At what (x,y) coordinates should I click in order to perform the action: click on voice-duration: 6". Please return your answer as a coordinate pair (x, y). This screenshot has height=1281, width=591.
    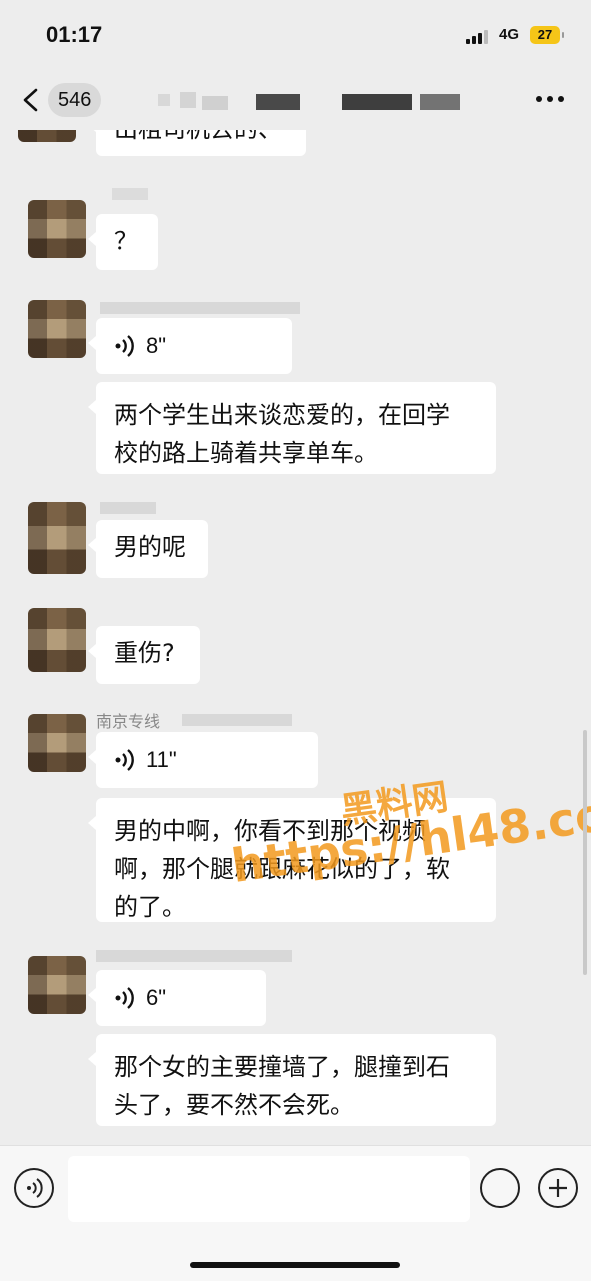
    Looking at the image, I should click on (156, 997).